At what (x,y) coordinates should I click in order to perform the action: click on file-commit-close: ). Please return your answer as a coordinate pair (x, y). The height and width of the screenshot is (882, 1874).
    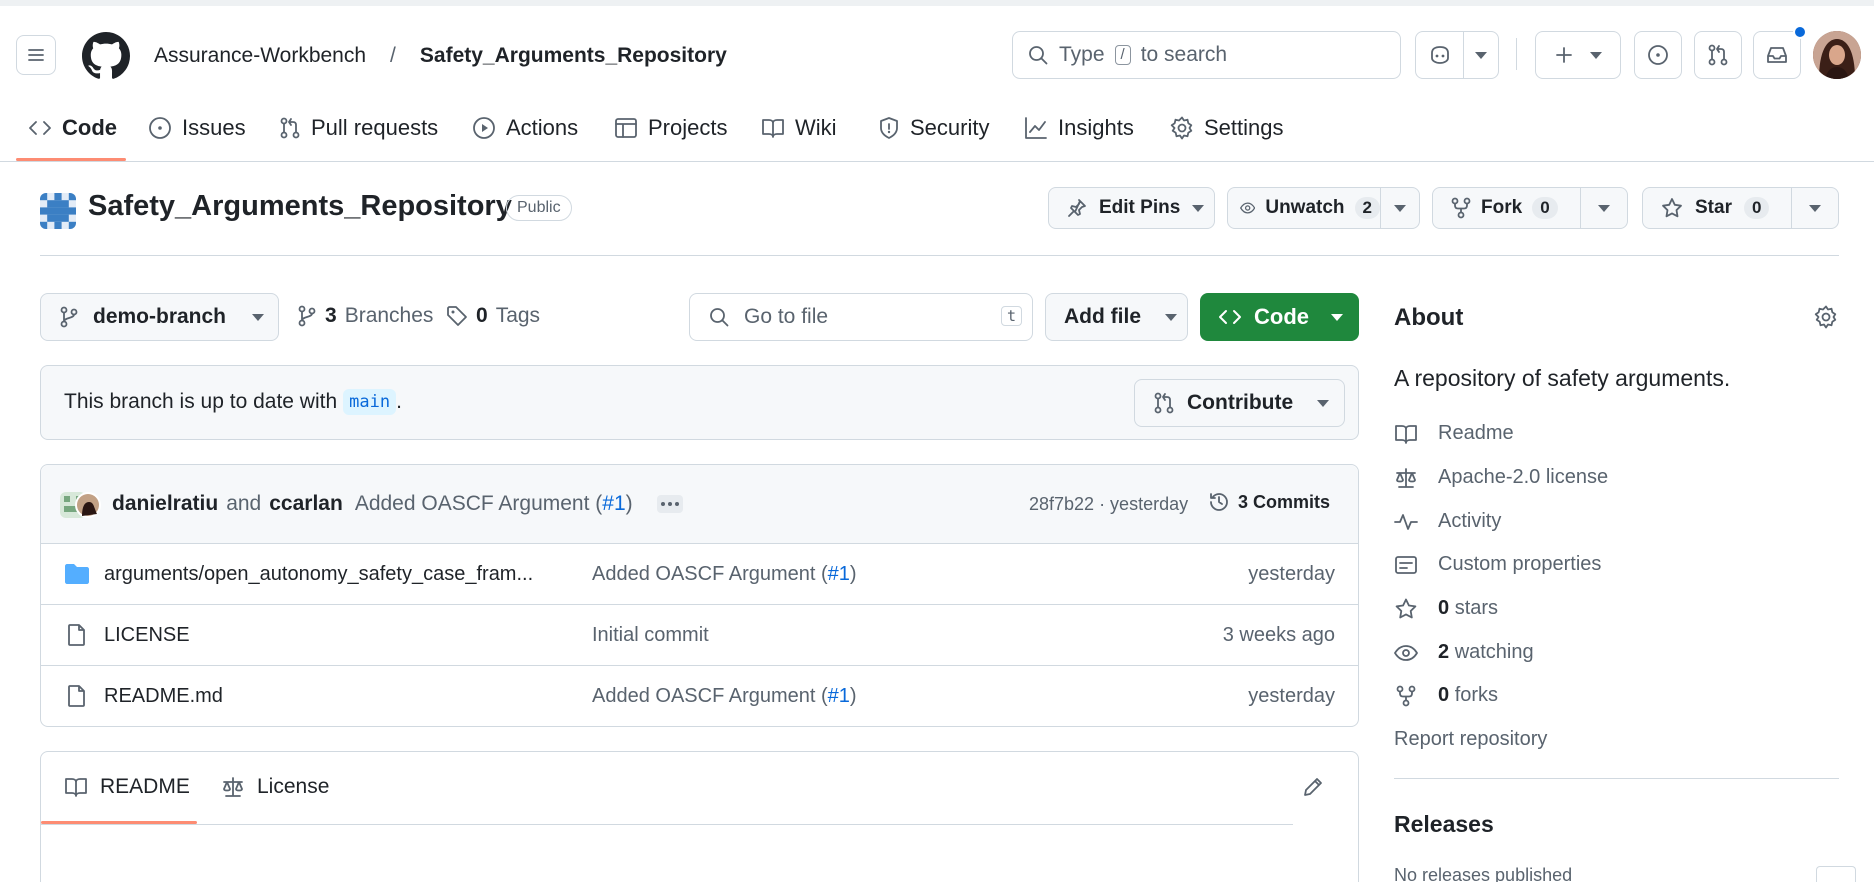
    Looking at the image, I should click on (853, 695).